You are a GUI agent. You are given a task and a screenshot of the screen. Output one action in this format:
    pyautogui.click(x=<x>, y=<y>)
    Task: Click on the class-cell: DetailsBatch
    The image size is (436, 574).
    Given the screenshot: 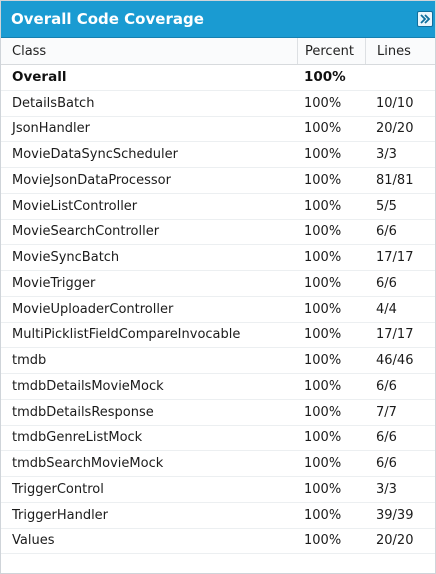 What is the action you would take?
    pyautogui.click(x=53, y=103)
    